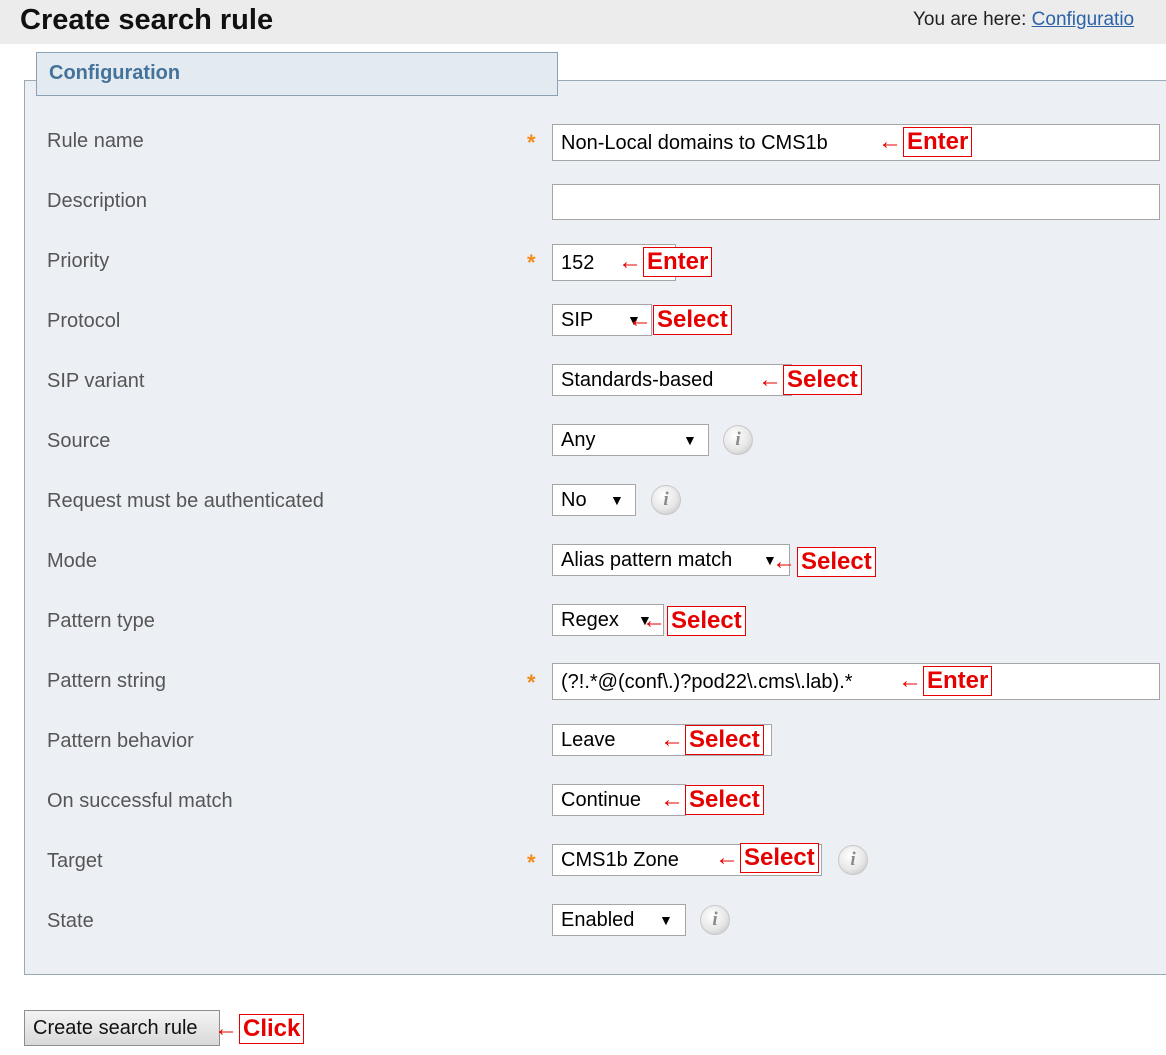 This screenshot has width=1166, height=1055. Describe the element at coordinates (680, 320) in the screenshot. I see `protocol-annotation: ← Select` at that location.